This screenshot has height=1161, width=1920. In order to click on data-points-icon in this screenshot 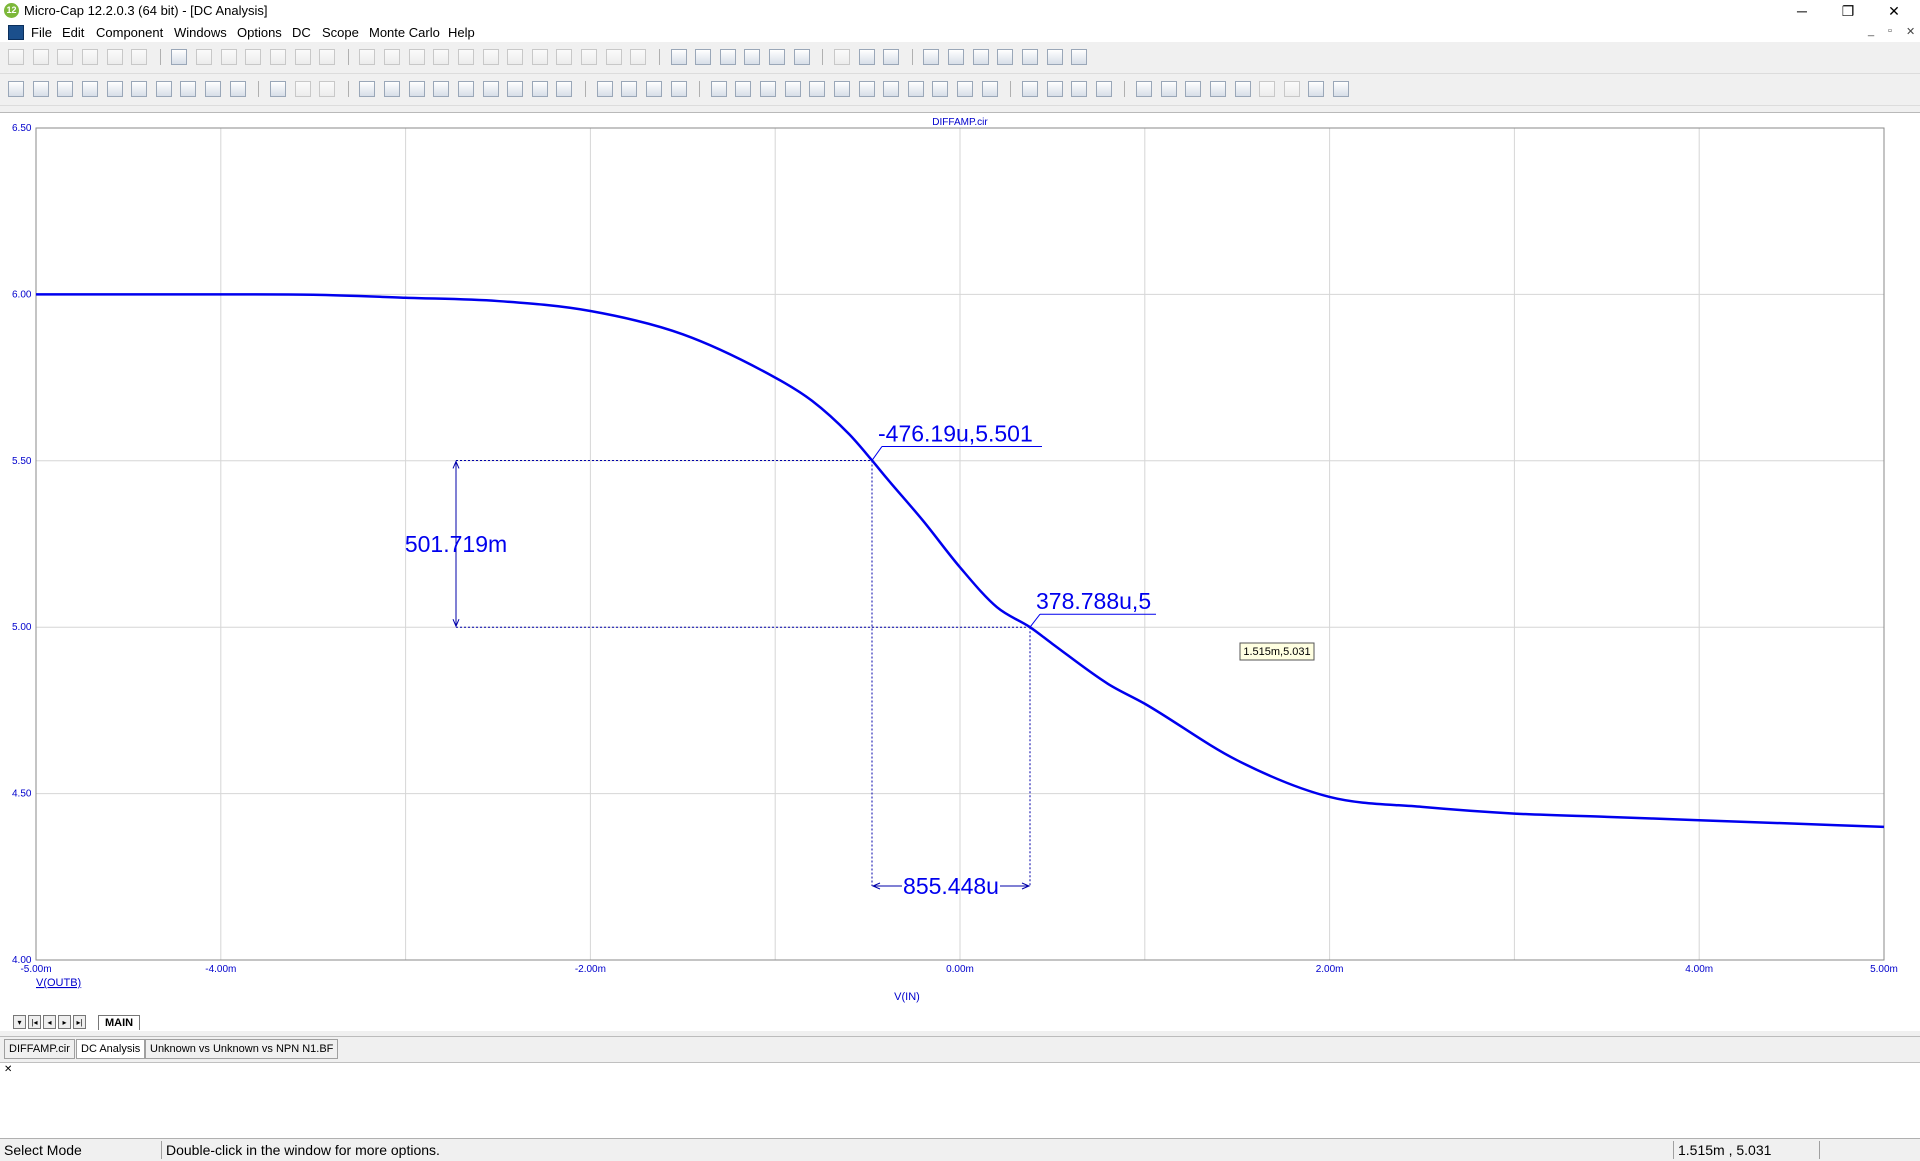, I will do `click(416, 89)`.